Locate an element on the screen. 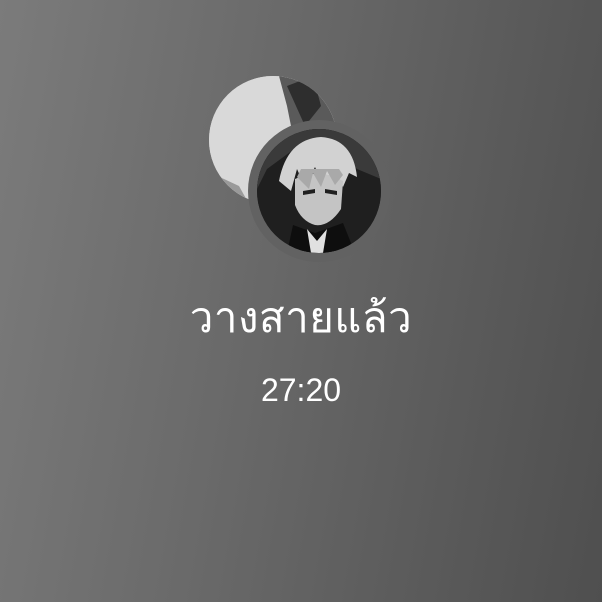 Image resolution: width=602 pixels, height=602 pixels. participant-avatars is located at coordinates (305, 166).